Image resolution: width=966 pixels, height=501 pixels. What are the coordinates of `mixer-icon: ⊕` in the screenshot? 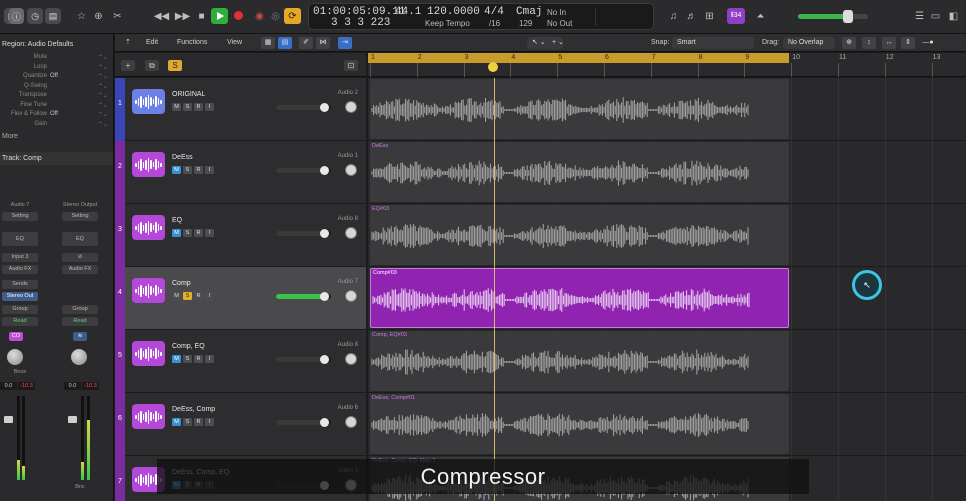 It's located at (98, 16).